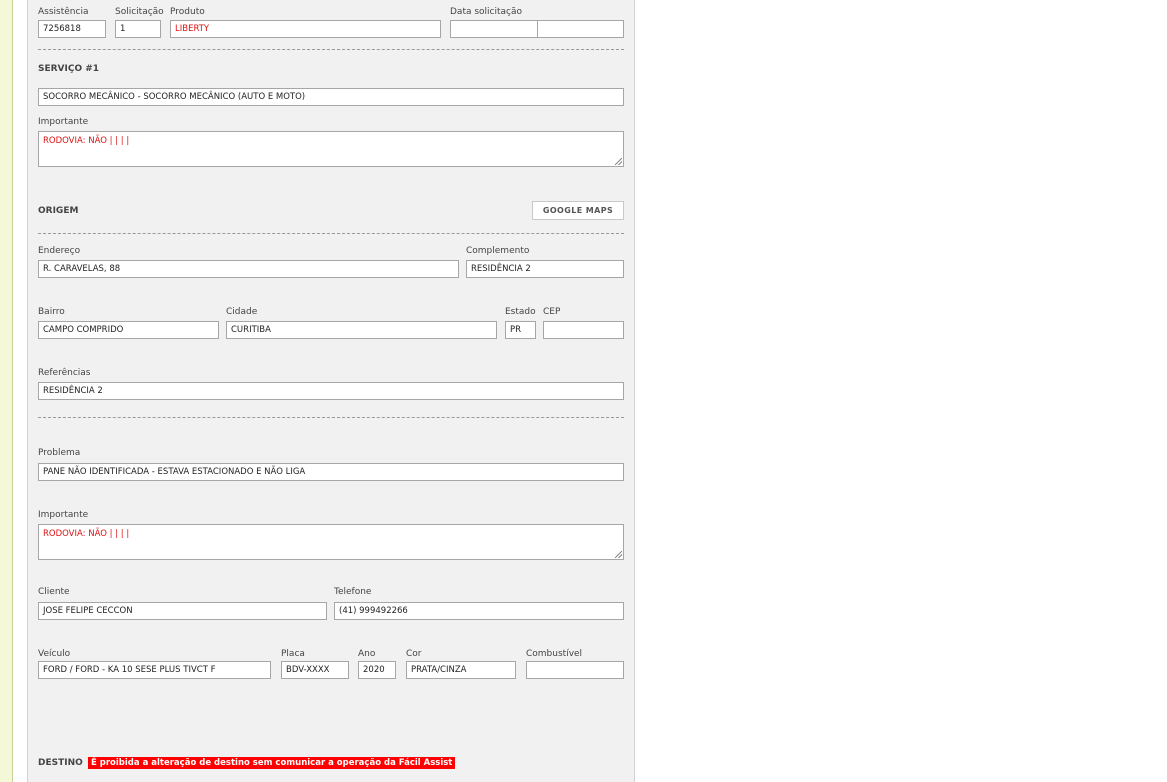 The image size is (1167, 782). Describe the element at coordinates (331, 542) in the screenshot. I see `importante-textarea-2: RODOVIA: NÃO | | | |` at that location.